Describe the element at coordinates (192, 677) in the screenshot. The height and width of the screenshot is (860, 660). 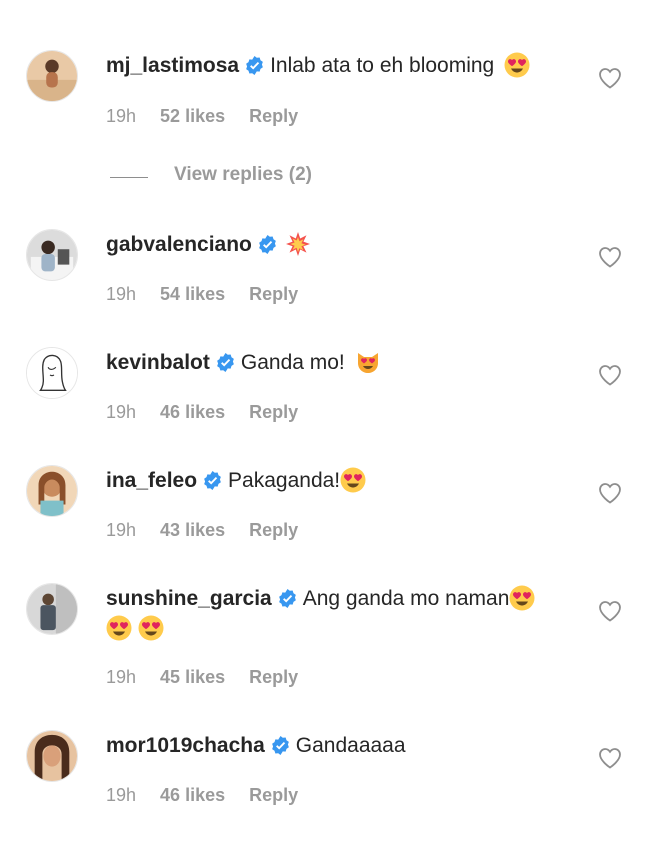
I see `likes-count: 45 likes` at that location.